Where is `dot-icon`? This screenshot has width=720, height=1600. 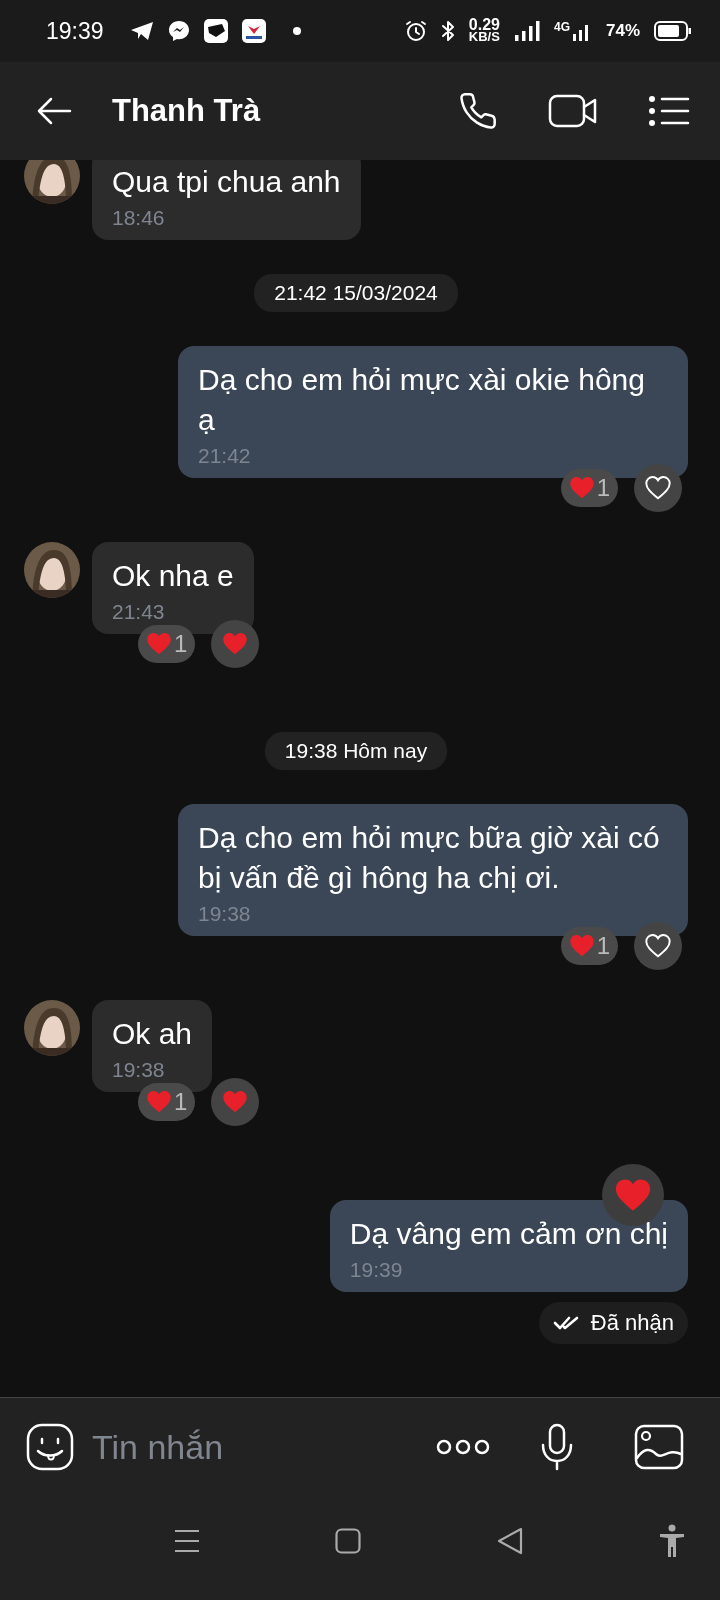 dot-icon is located at coordinates (296, 31).